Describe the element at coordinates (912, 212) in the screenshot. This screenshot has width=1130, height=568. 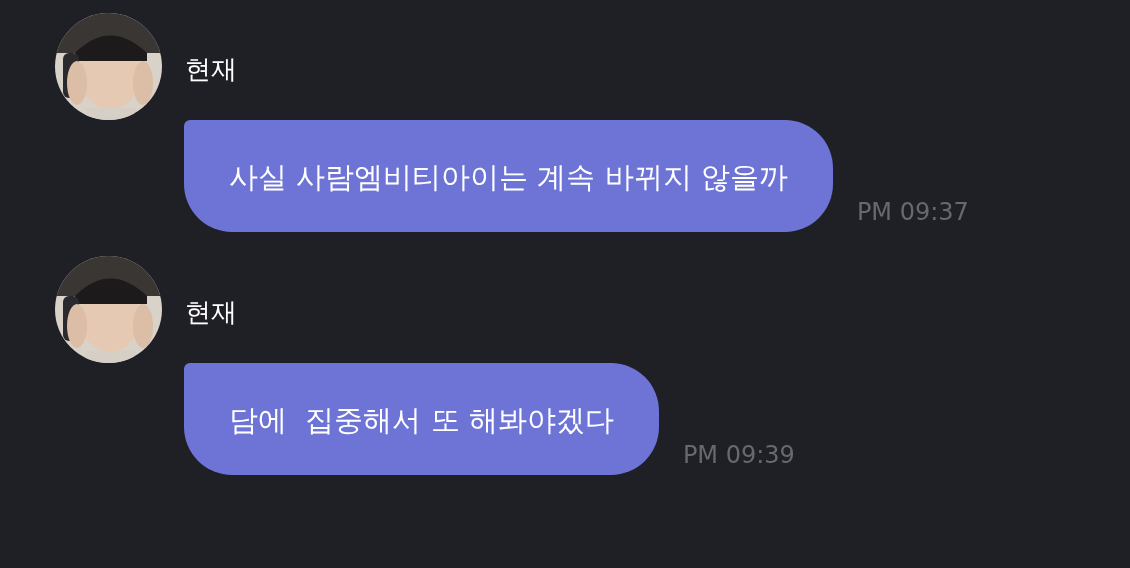
I see `message-time: PM 09:37` at that location.